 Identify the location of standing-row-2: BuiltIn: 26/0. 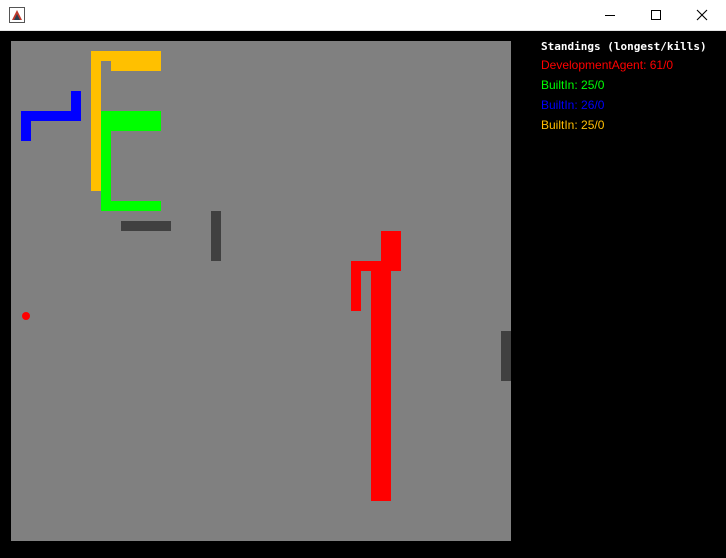
(573, 105).